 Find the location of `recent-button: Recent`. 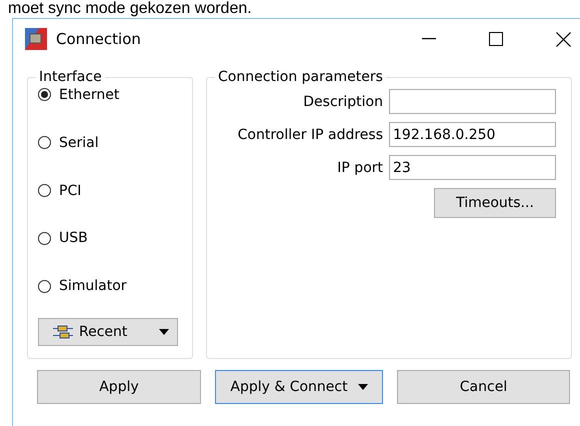

recent-button: Recent is located at coordinates (108, 332).